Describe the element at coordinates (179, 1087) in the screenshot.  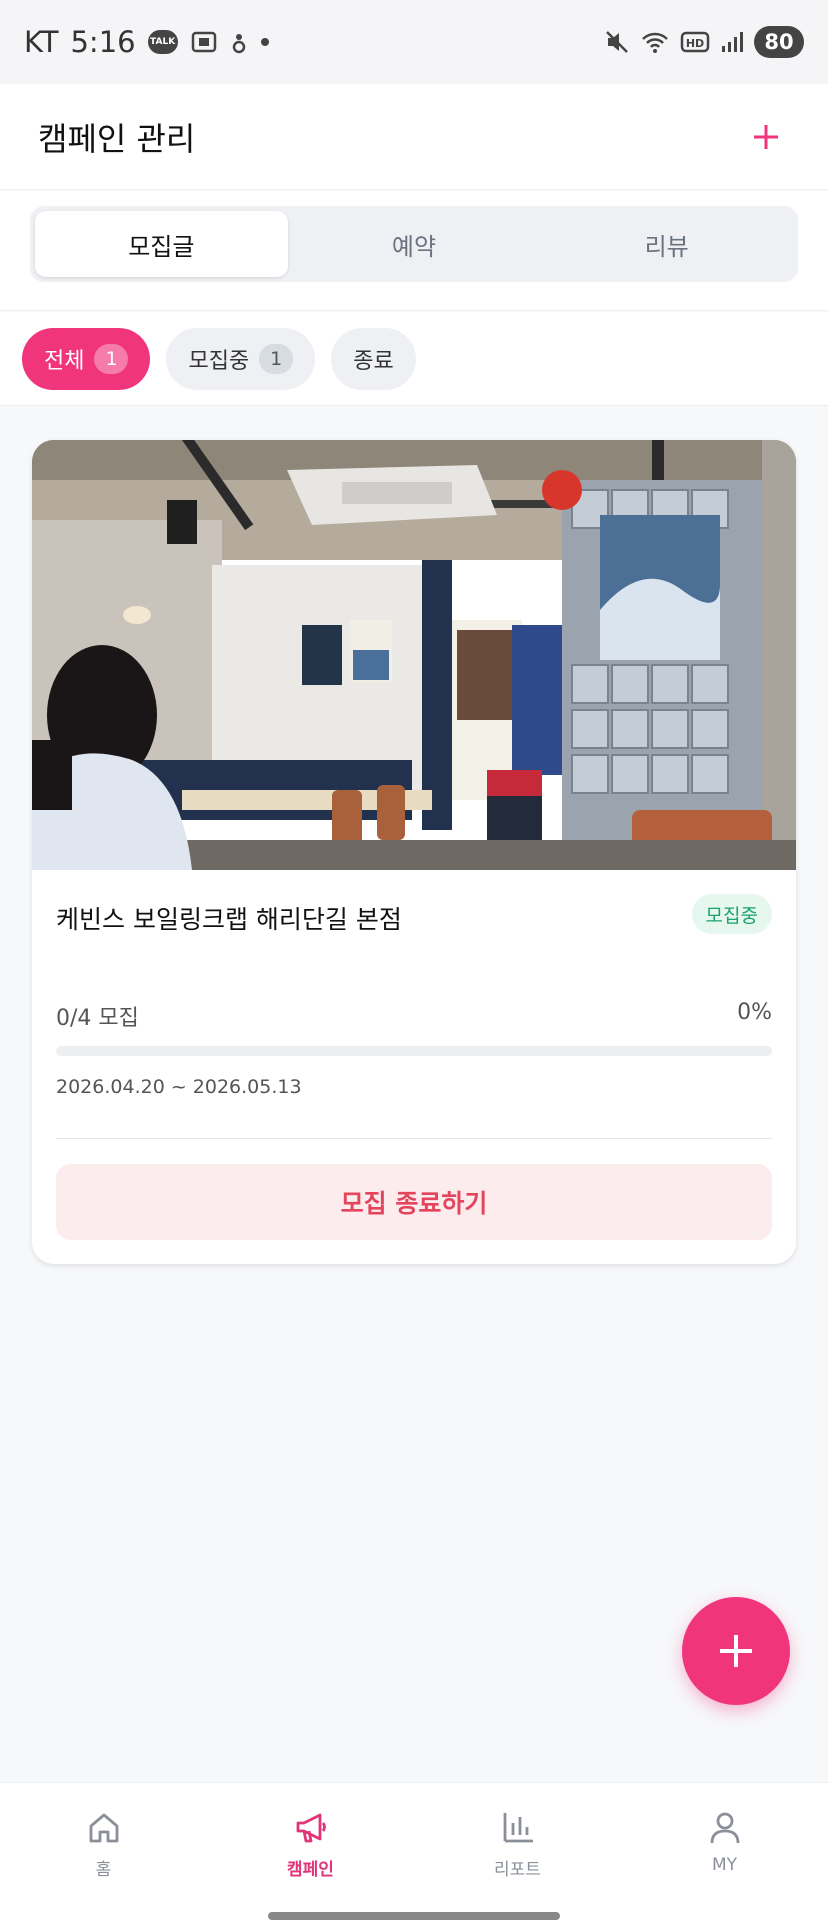
I see `date-range: 2026.04.20 ~ 2026.05.13` at that location.